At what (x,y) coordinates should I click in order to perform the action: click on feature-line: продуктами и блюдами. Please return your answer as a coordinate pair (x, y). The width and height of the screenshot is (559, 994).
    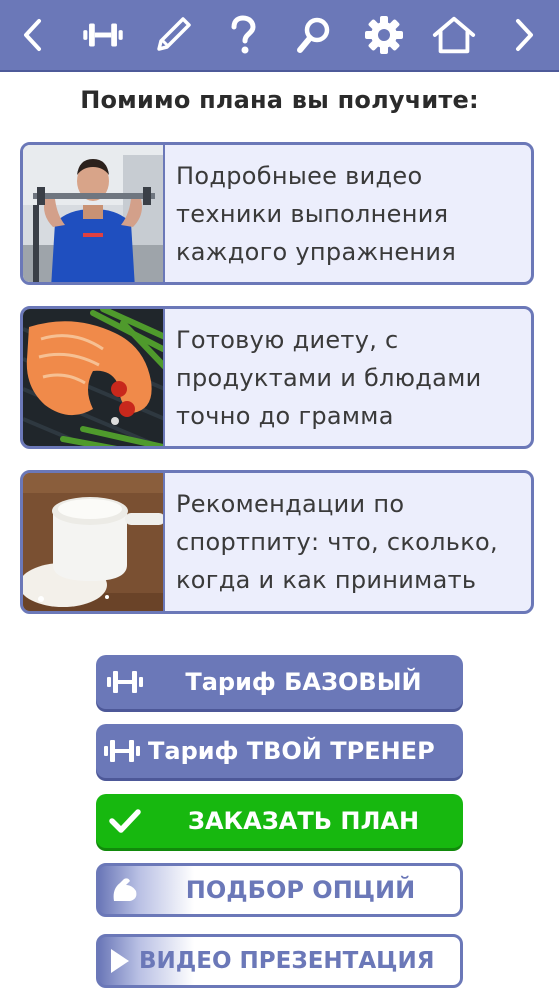
    Looking at the image, I should click on (329, 378).